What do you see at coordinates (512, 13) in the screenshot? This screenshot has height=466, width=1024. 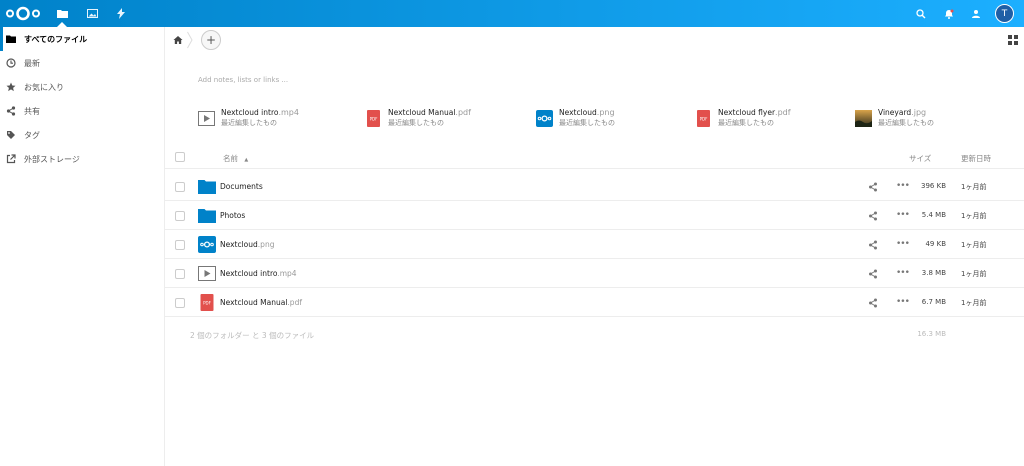 I see `top-header: T` at bounding box center [512, 13].